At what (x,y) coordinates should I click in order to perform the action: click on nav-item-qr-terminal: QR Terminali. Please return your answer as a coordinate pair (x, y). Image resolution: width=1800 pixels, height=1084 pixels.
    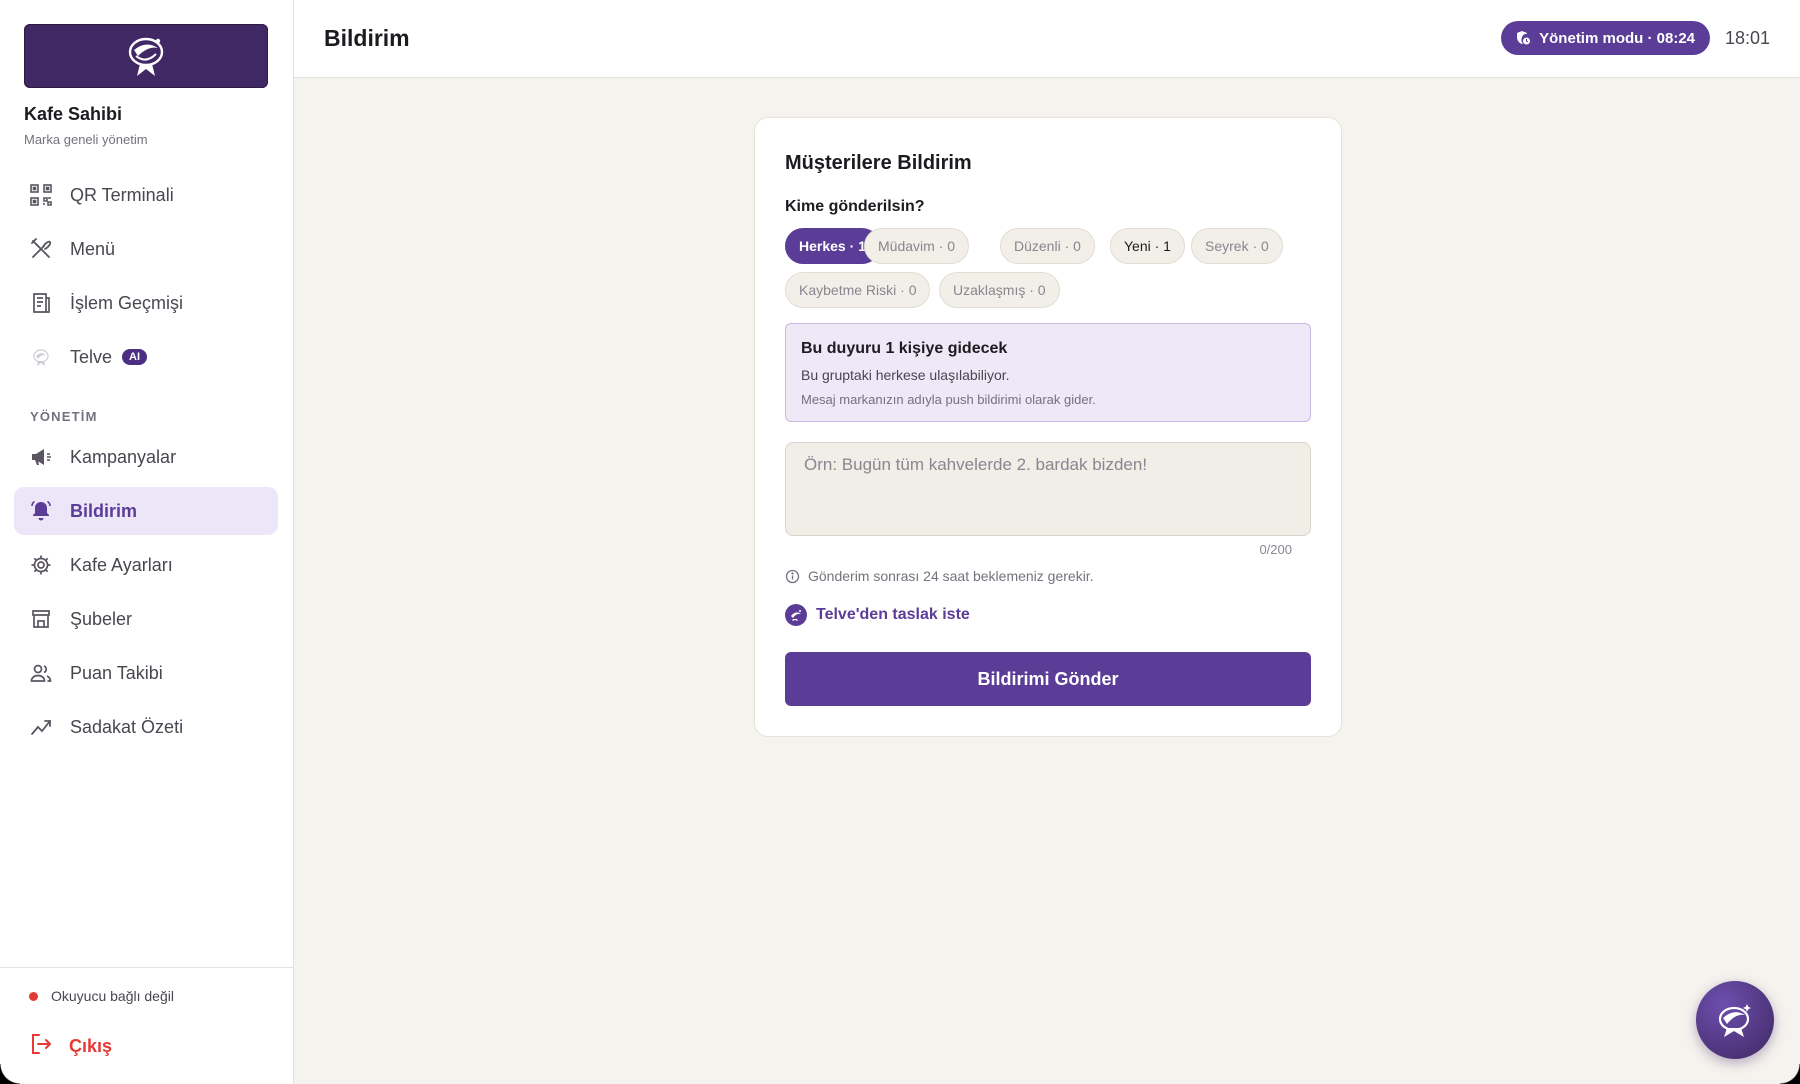
    Looking at the image, I should click on (146, 195).